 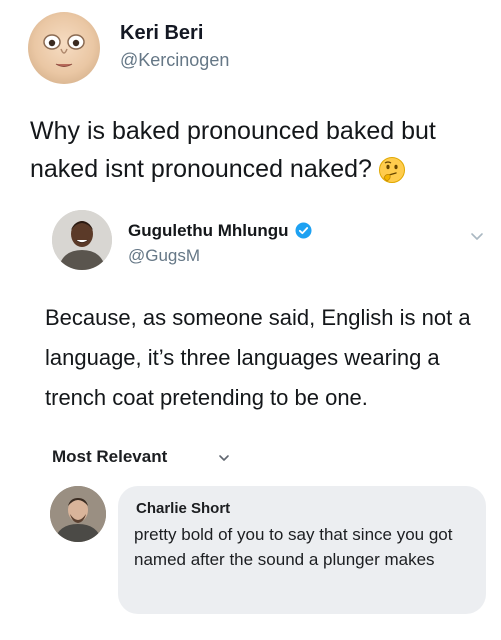 What do you see at coordinates (477, 236) in the screenshot?
I see `chevron-down-icon` at bounding box center [477, 236].